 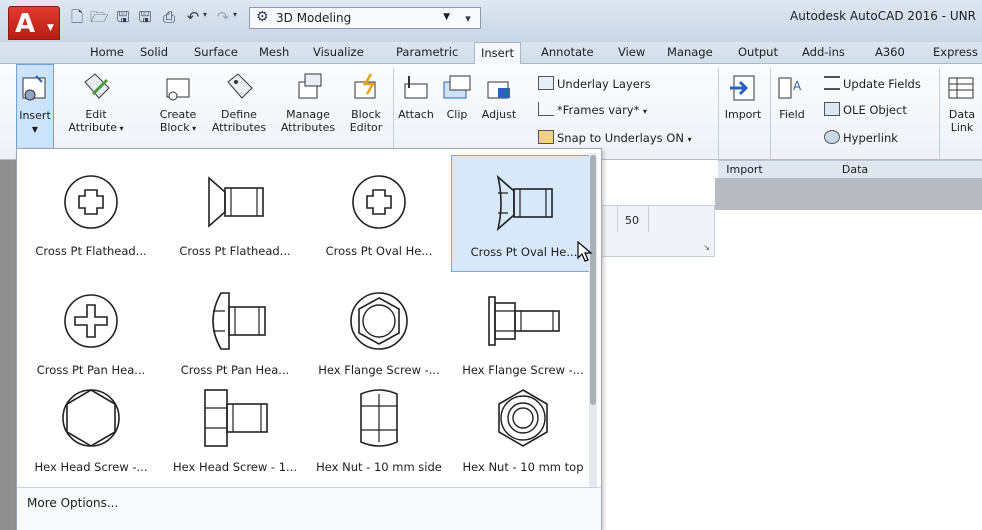 I want to click on import-icon, so click(x=742, y=88).